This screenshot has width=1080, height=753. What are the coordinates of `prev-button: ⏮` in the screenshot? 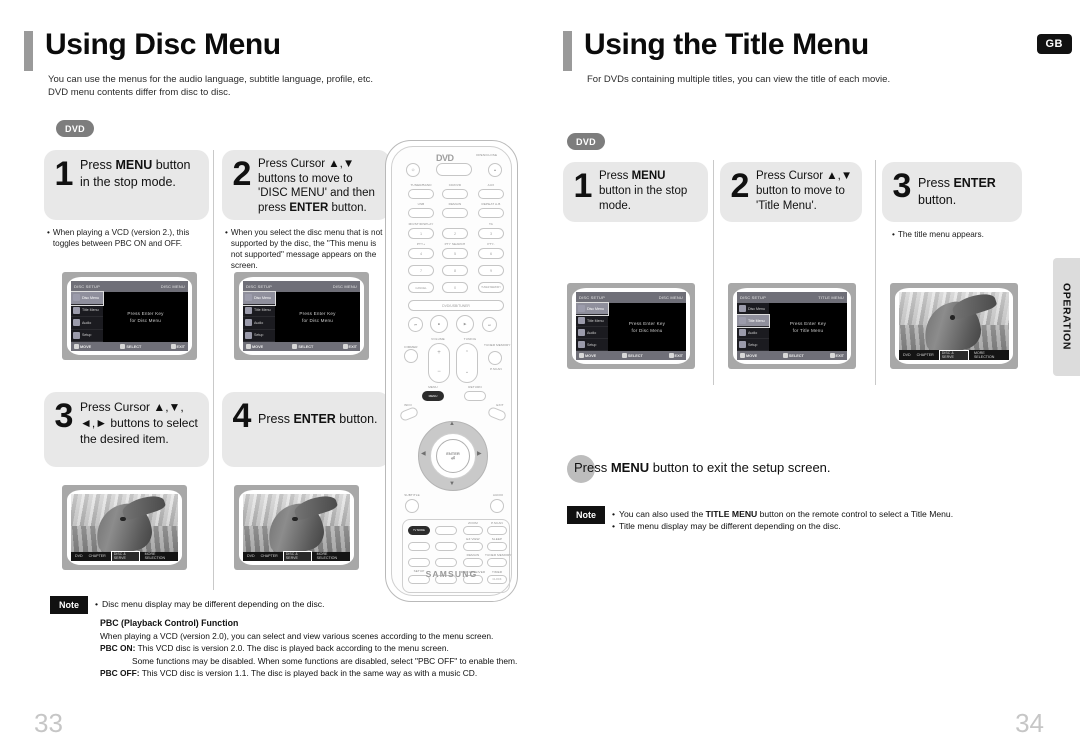 It's located at (415, 324).